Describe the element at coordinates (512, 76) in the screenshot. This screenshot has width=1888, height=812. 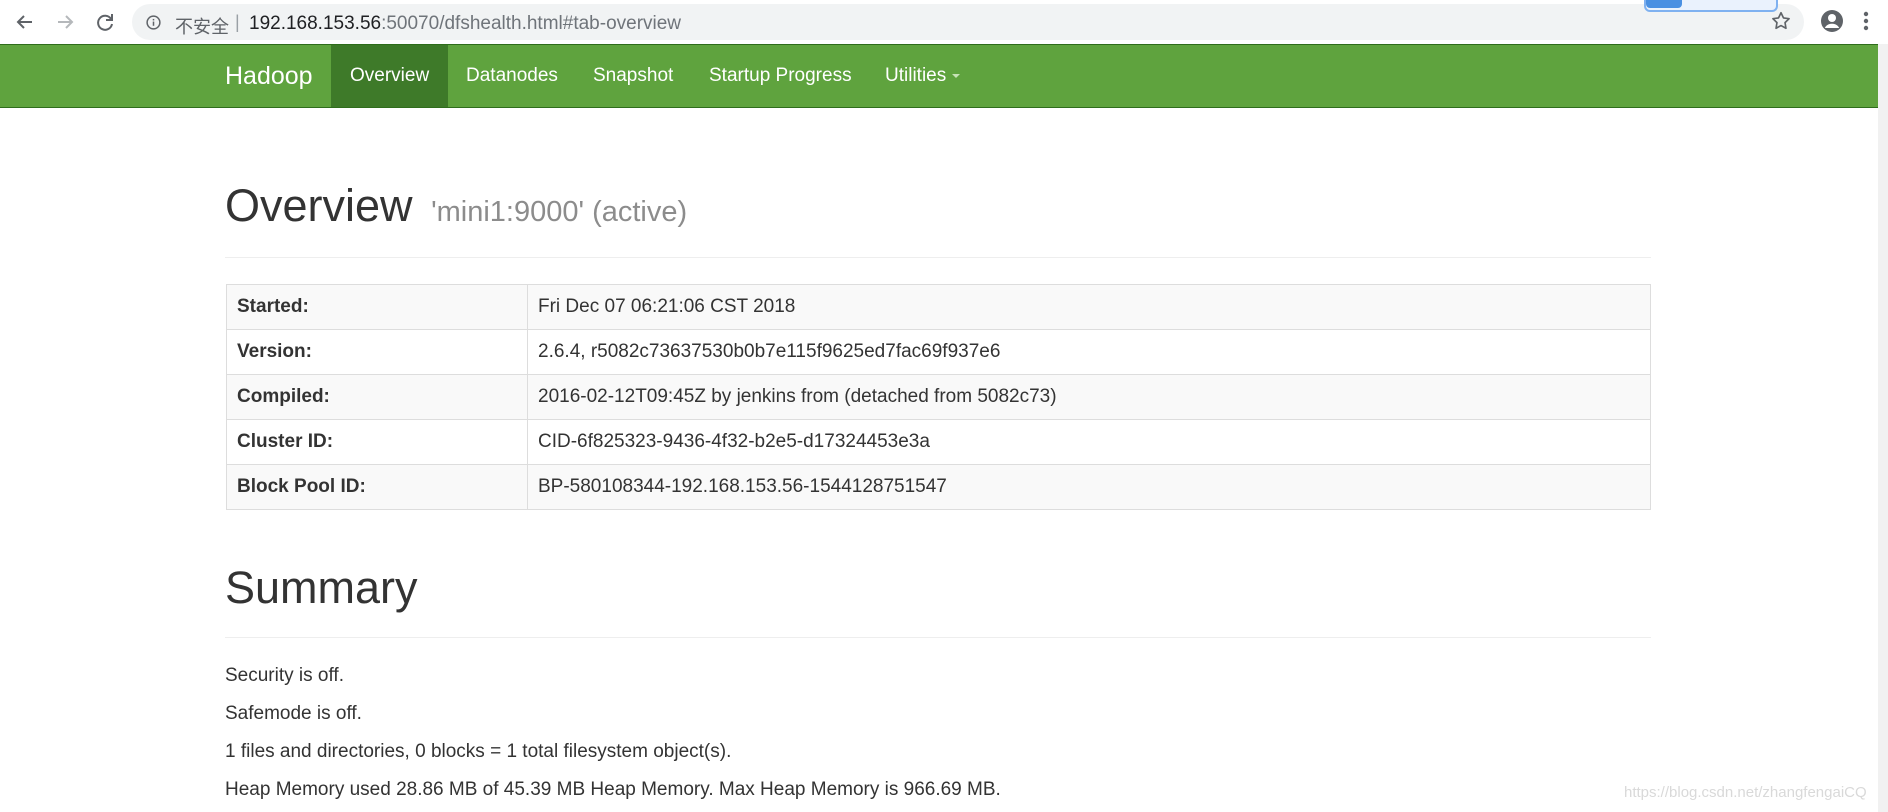
I see `tab-datanodes: Datanodes` at that location.